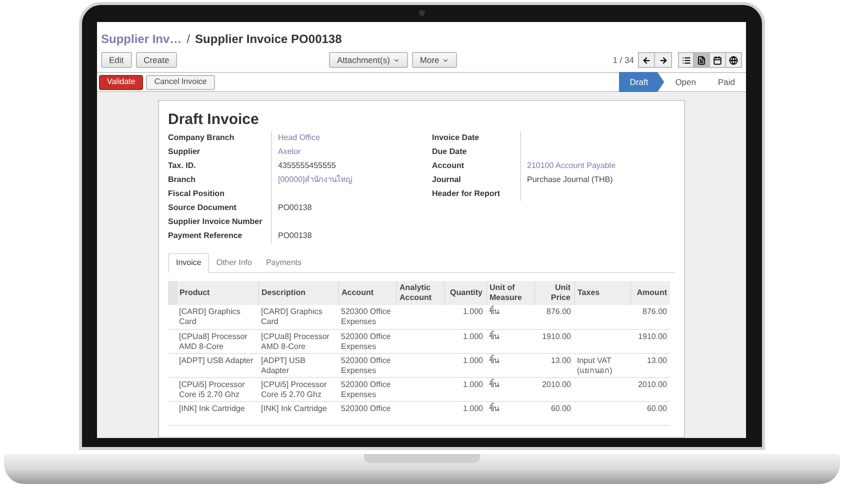 This screenshot has height=494, width=844. I want to click on pager-text: 1 / 34, so click(623, 60).